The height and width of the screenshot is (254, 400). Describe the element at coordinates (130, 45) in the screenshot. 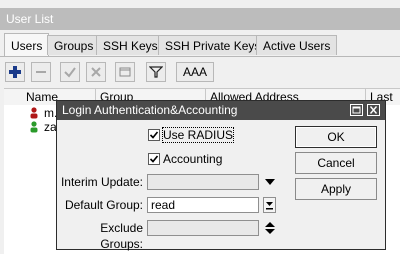

I see `tab-ssh-keys: SSH Keys` at that location.